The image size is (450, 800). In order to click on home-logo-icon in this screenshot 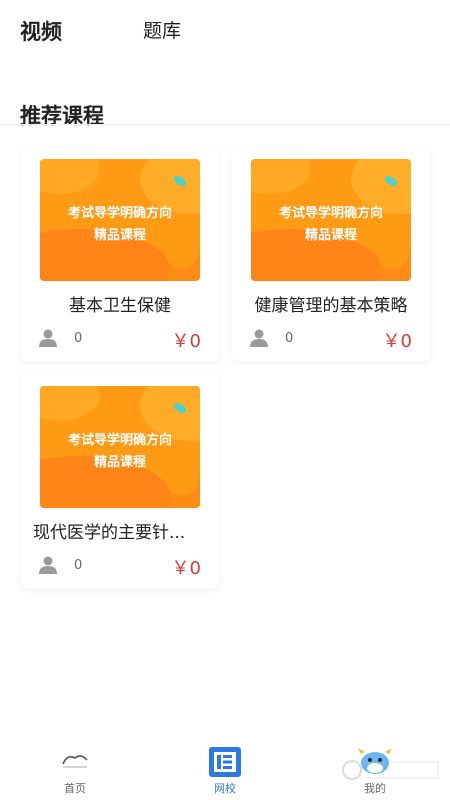, I will do `click(75, 761)`.